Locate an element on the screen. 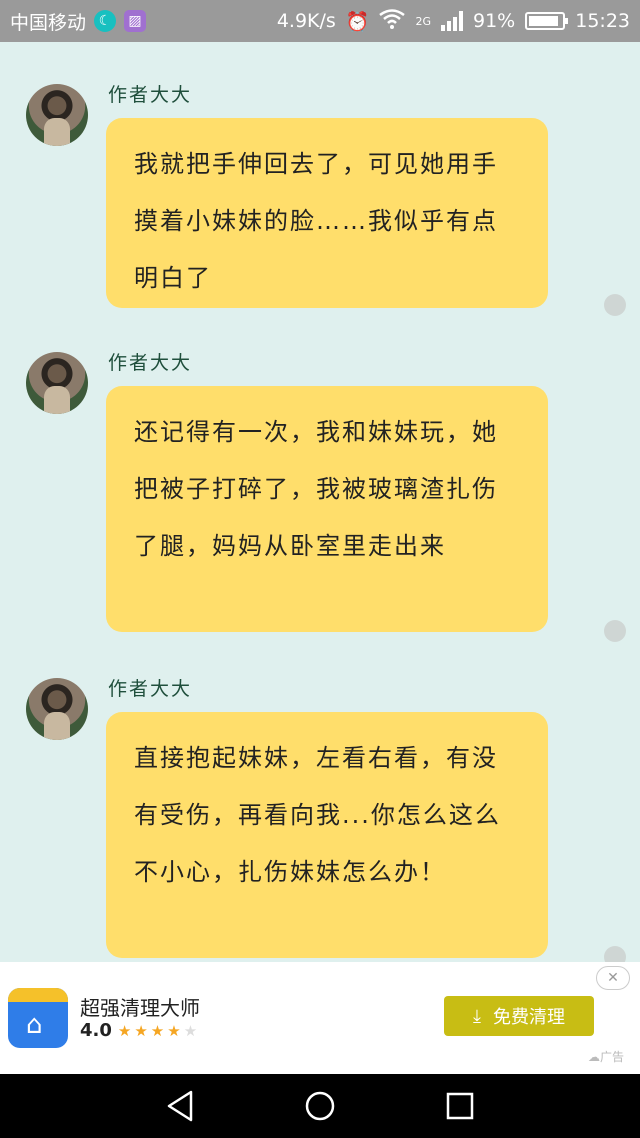 The image size is (640, 1138). clock: 15:23 is located at coordinates (602, 21).